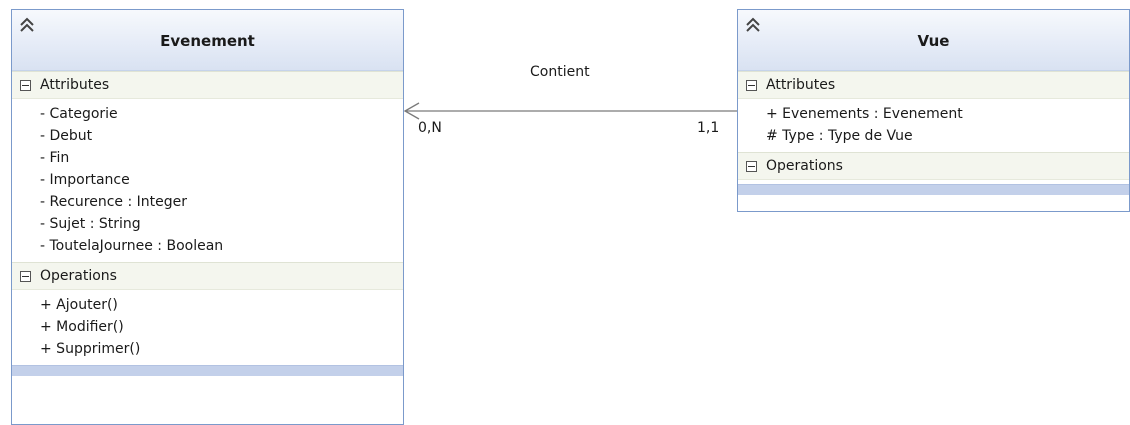 The image size is (1130, 425). Describe the element at coordinates (708, 128) in the screenshot. I see `target-multiplicity: 1,1` at that location.